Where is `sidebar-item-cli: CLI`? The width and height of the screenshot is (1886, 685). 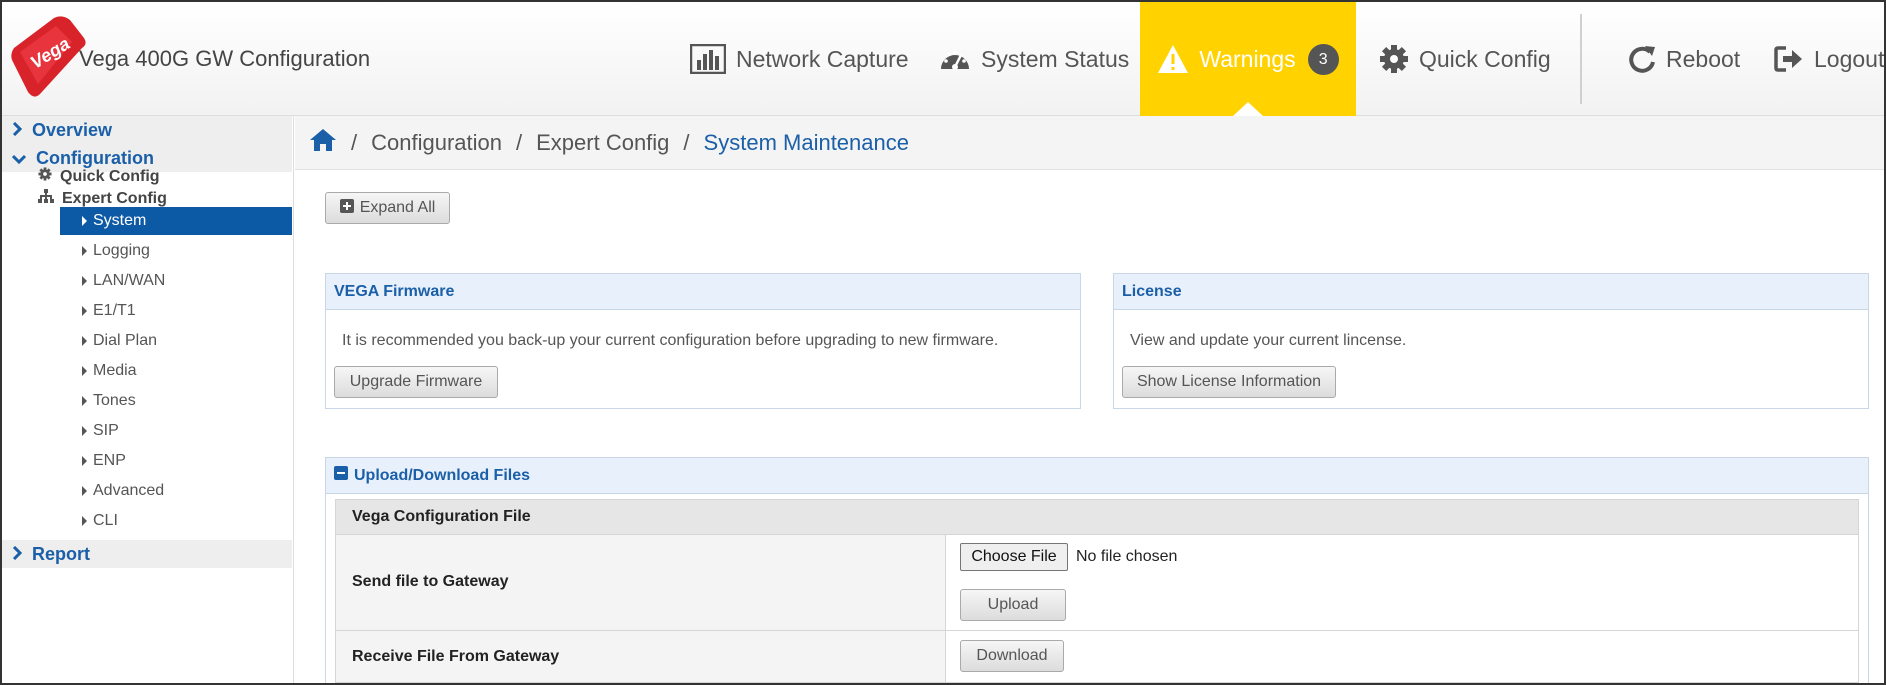 sidebar-item-cli: CLI is located at coordinates (176, 521).